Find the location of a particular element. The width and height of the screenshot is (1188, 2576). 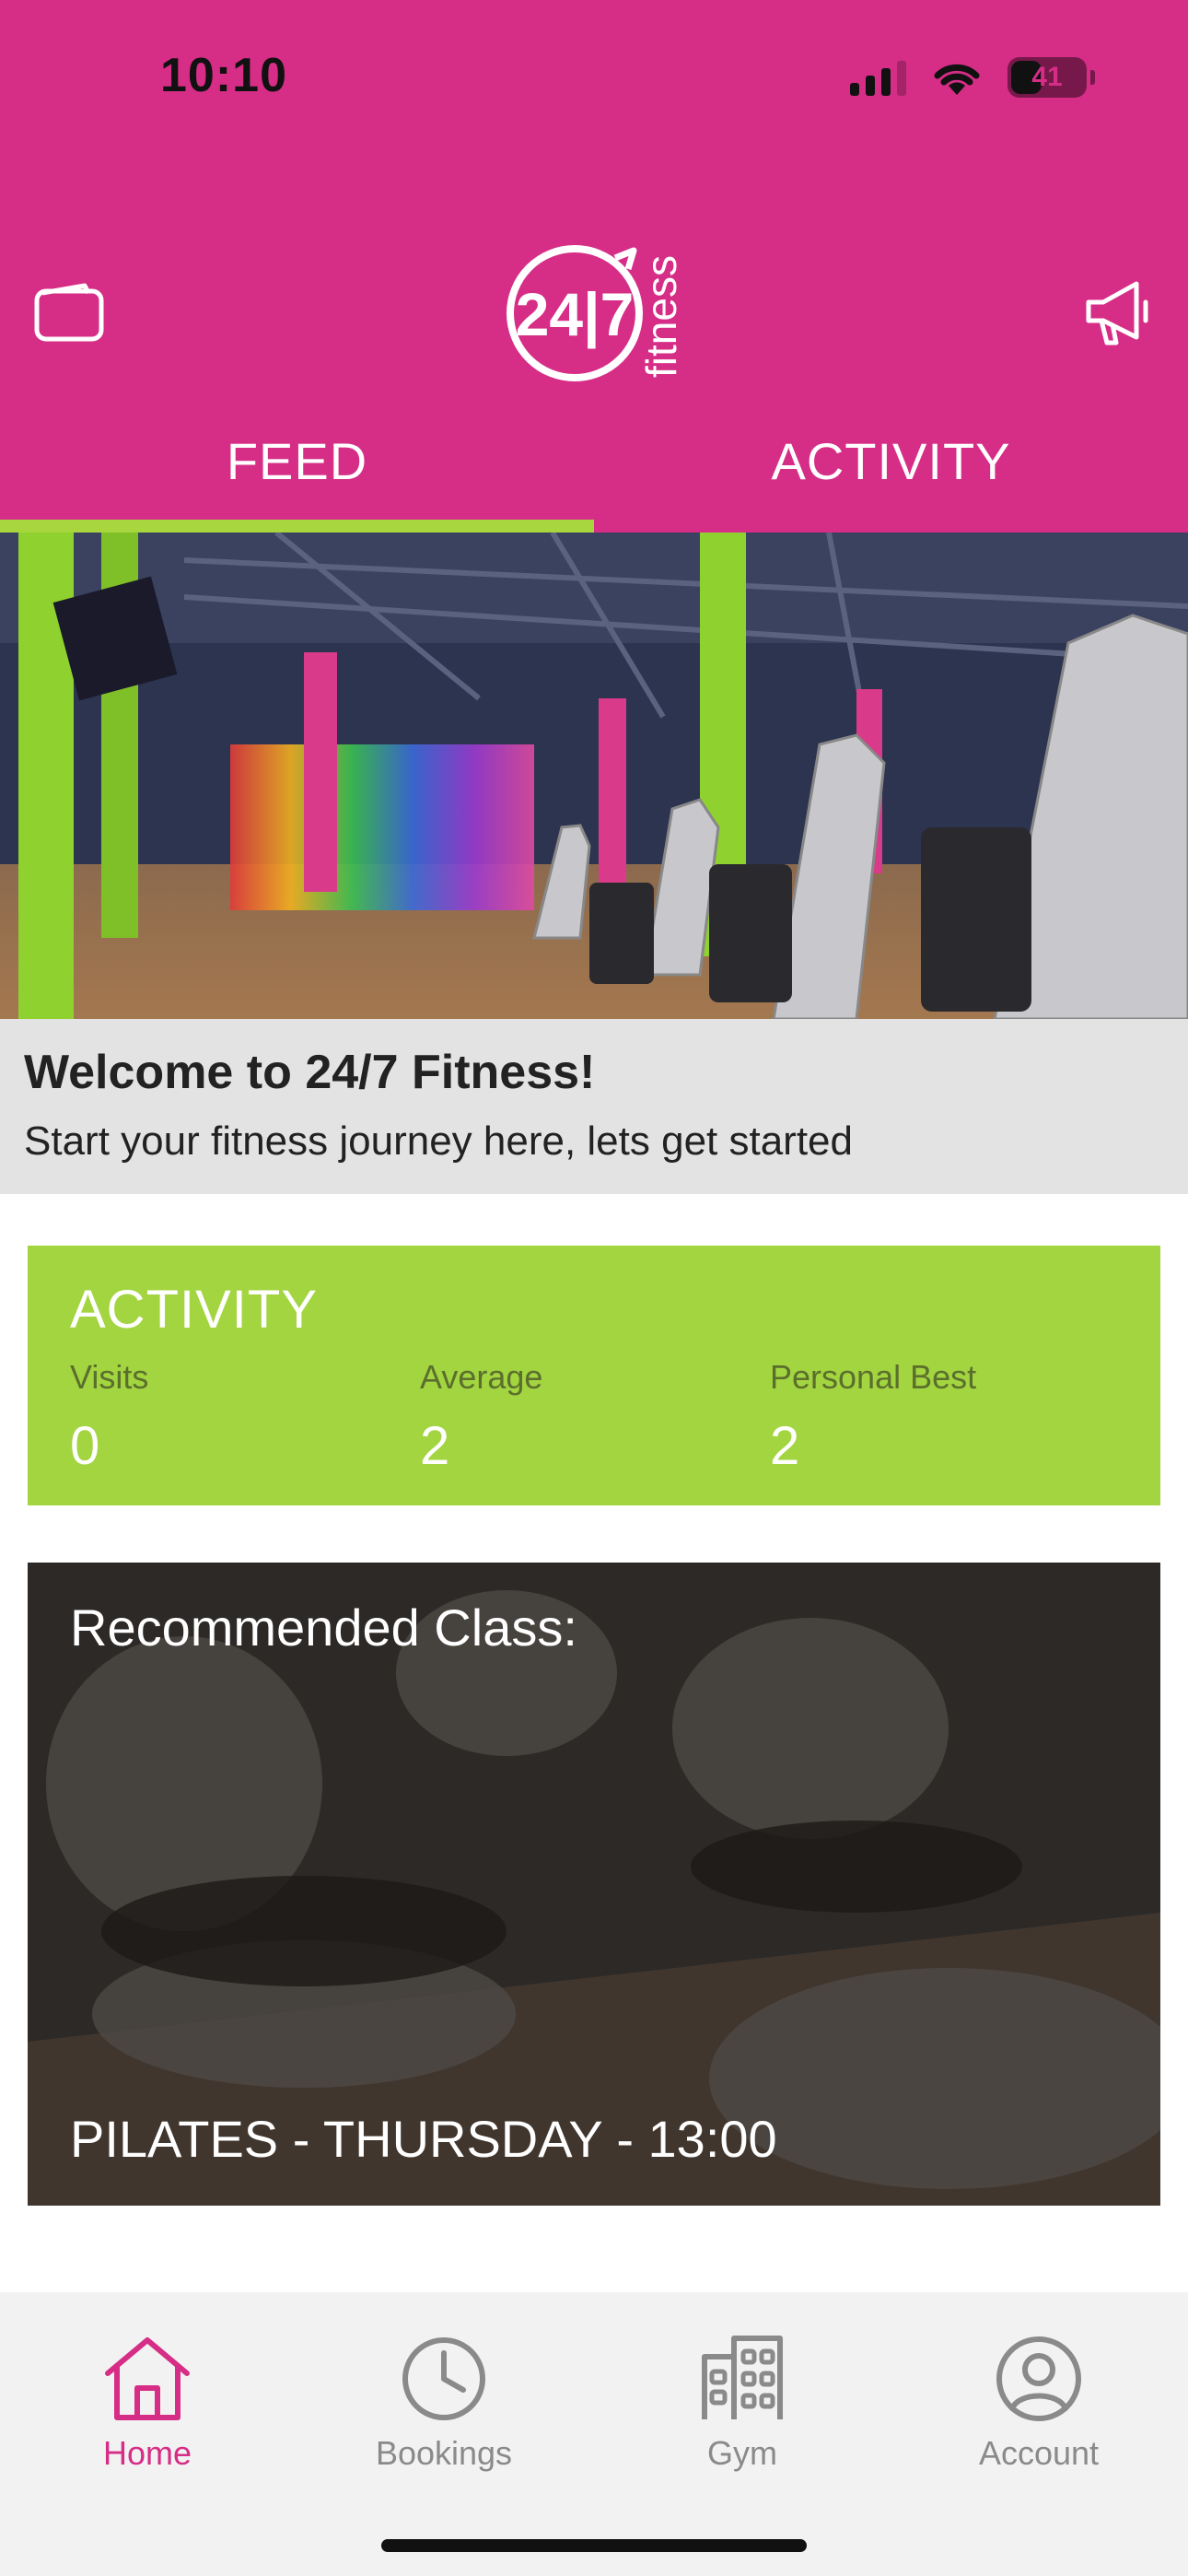

activity-card-title: ACTIVITY is located at coordinates (194, 1310).